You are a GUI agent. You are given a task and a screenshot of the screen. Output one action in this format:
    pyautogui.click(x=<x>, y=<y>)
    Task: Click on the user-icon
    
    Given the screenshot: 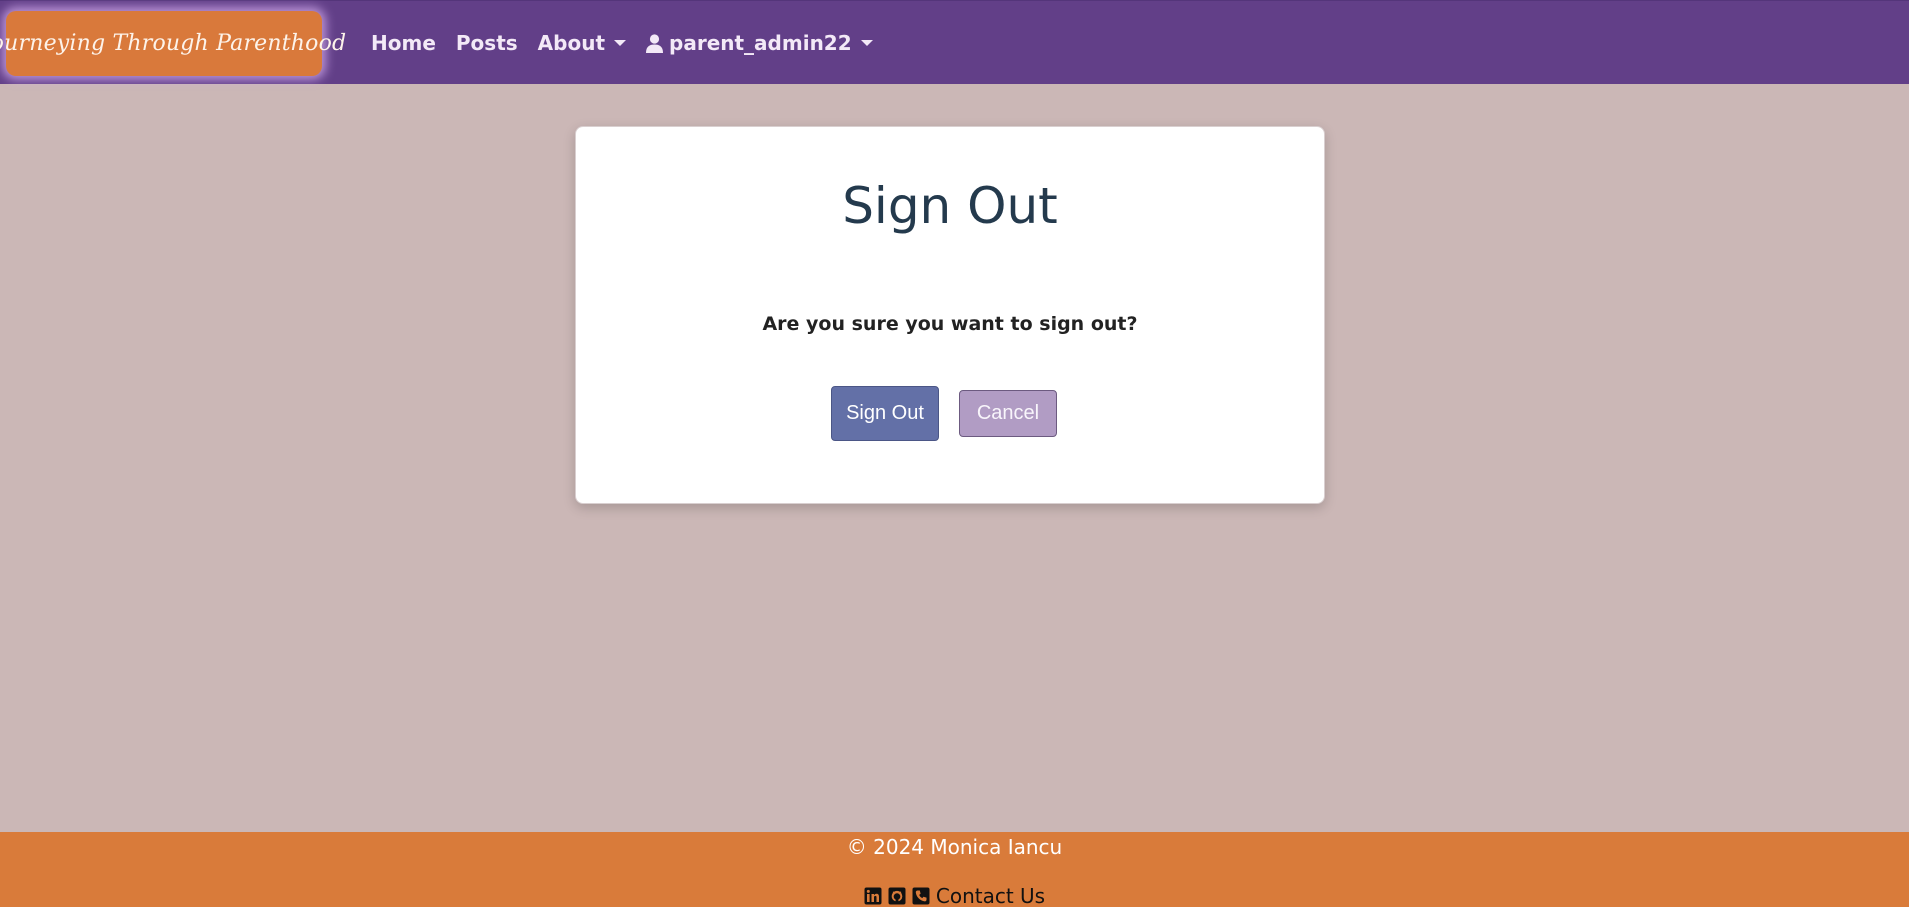 What is the action you would take?
    pyautogui.click(x=655, y=43)
    